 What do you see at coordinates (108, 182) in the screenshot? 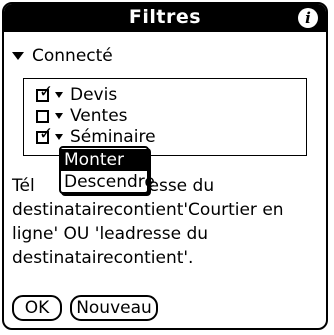
I see `menu-item-descendre: Descendre` at bounding box center [108, 182].